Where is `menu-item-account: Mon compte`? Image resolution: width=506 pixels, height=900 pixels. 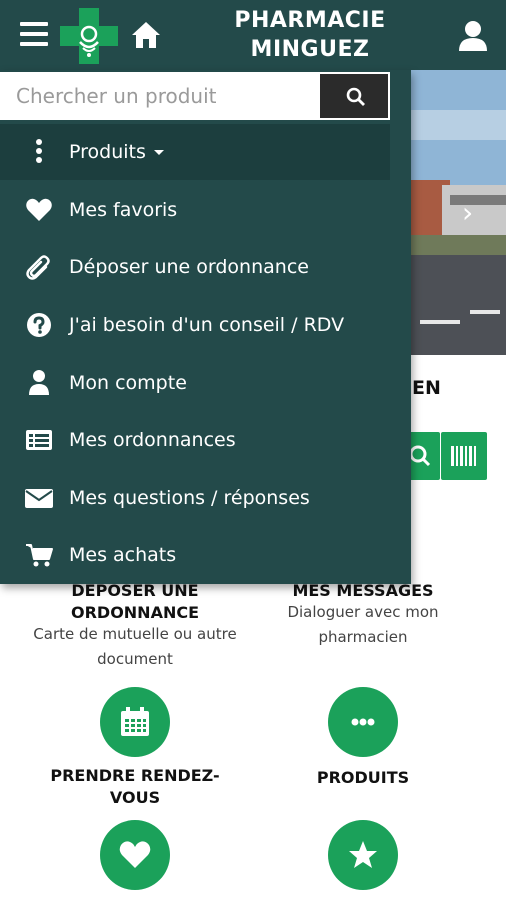 menu-item-account: Mon compte is located at coordinates (195, 383).